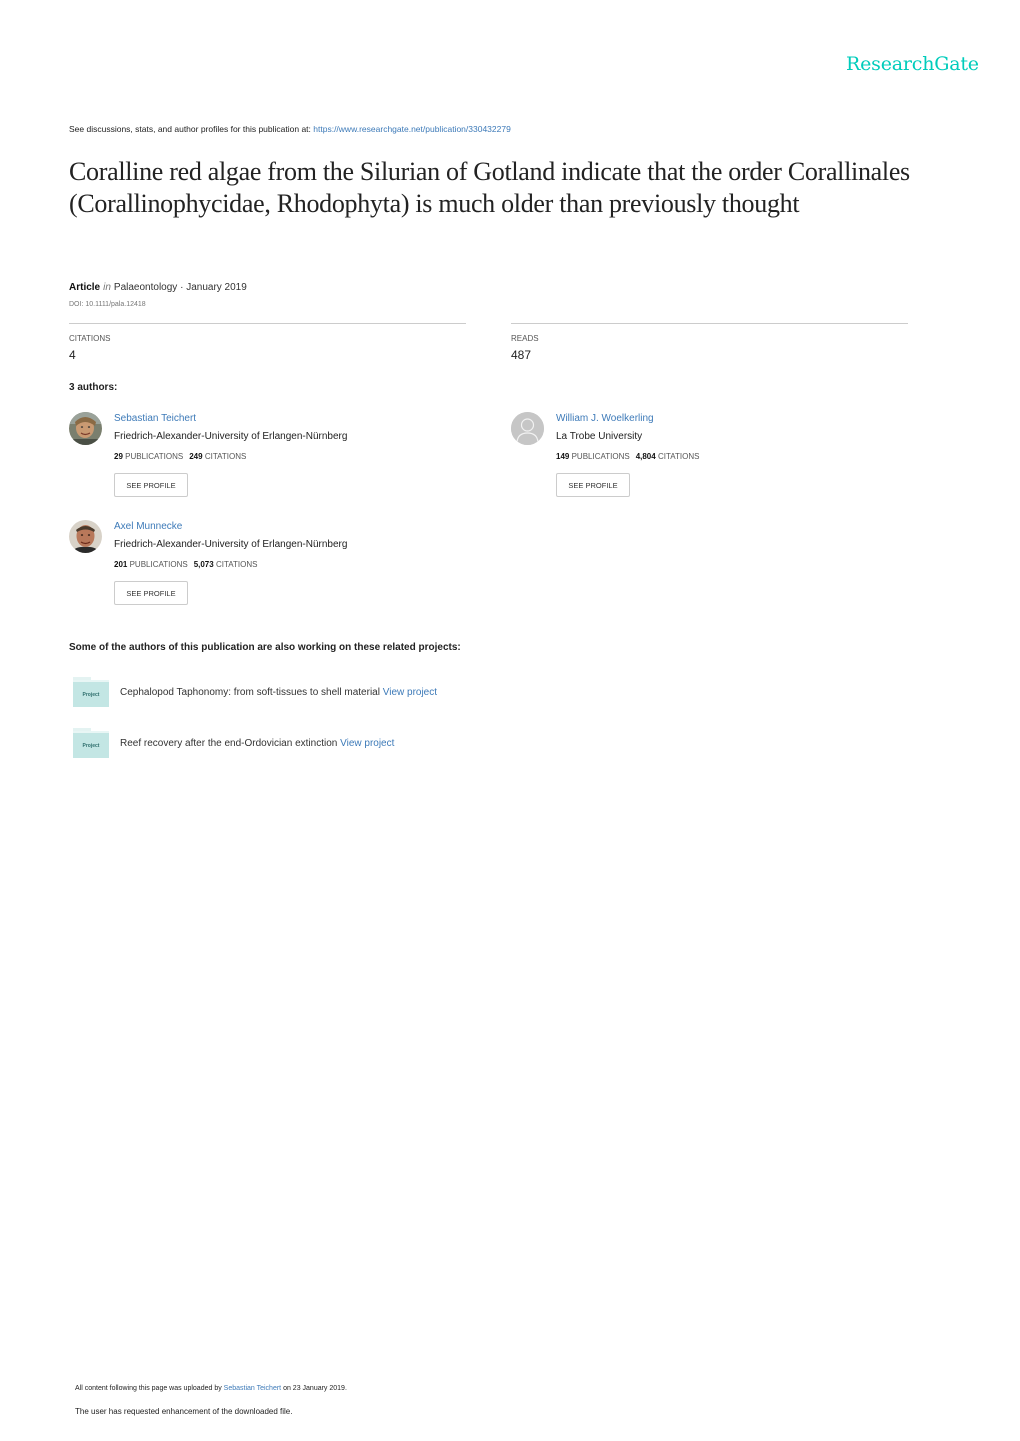 The width and height of the screenshot is (1020, 1441). I want to click on researchgate-logo: ResearchGate, so click(912, 64).